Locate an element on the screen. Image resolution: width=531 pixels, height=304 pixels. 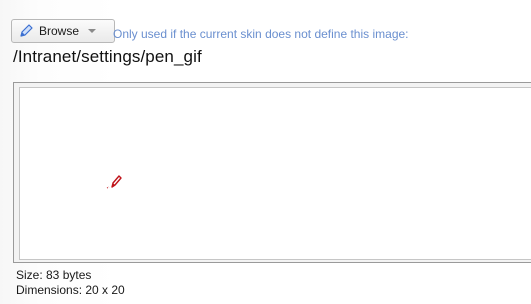
browse-button-label: Browse is located at coordinates (59, 31).